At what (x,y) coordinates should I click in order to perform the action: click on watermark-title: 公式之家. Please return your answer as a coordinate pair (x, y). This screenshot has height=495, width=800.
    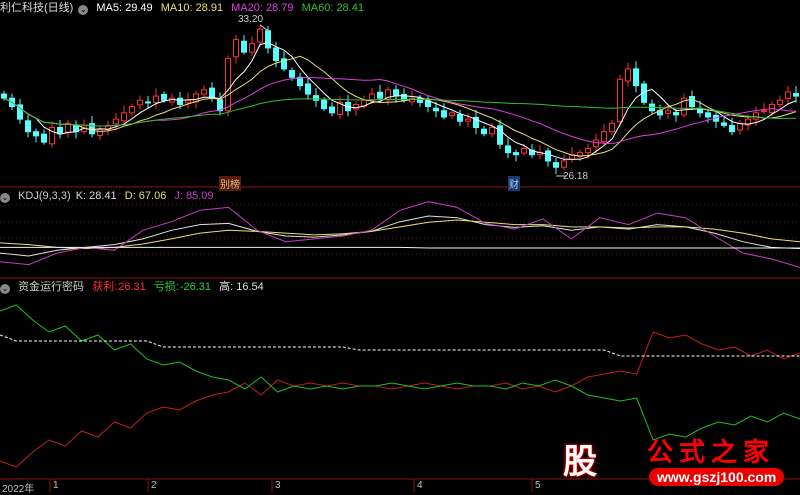
    Looking at the image, I should click on (711, 453).